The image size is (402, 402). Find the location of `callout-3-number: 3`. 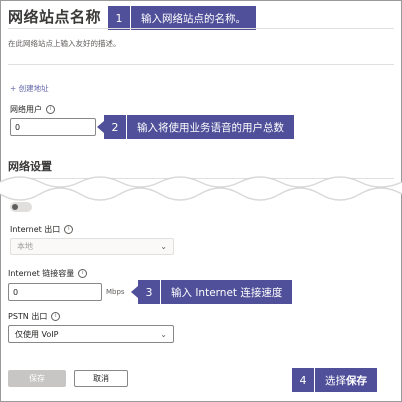

callout-3-number: 3 is located at coordinates (149, 292).